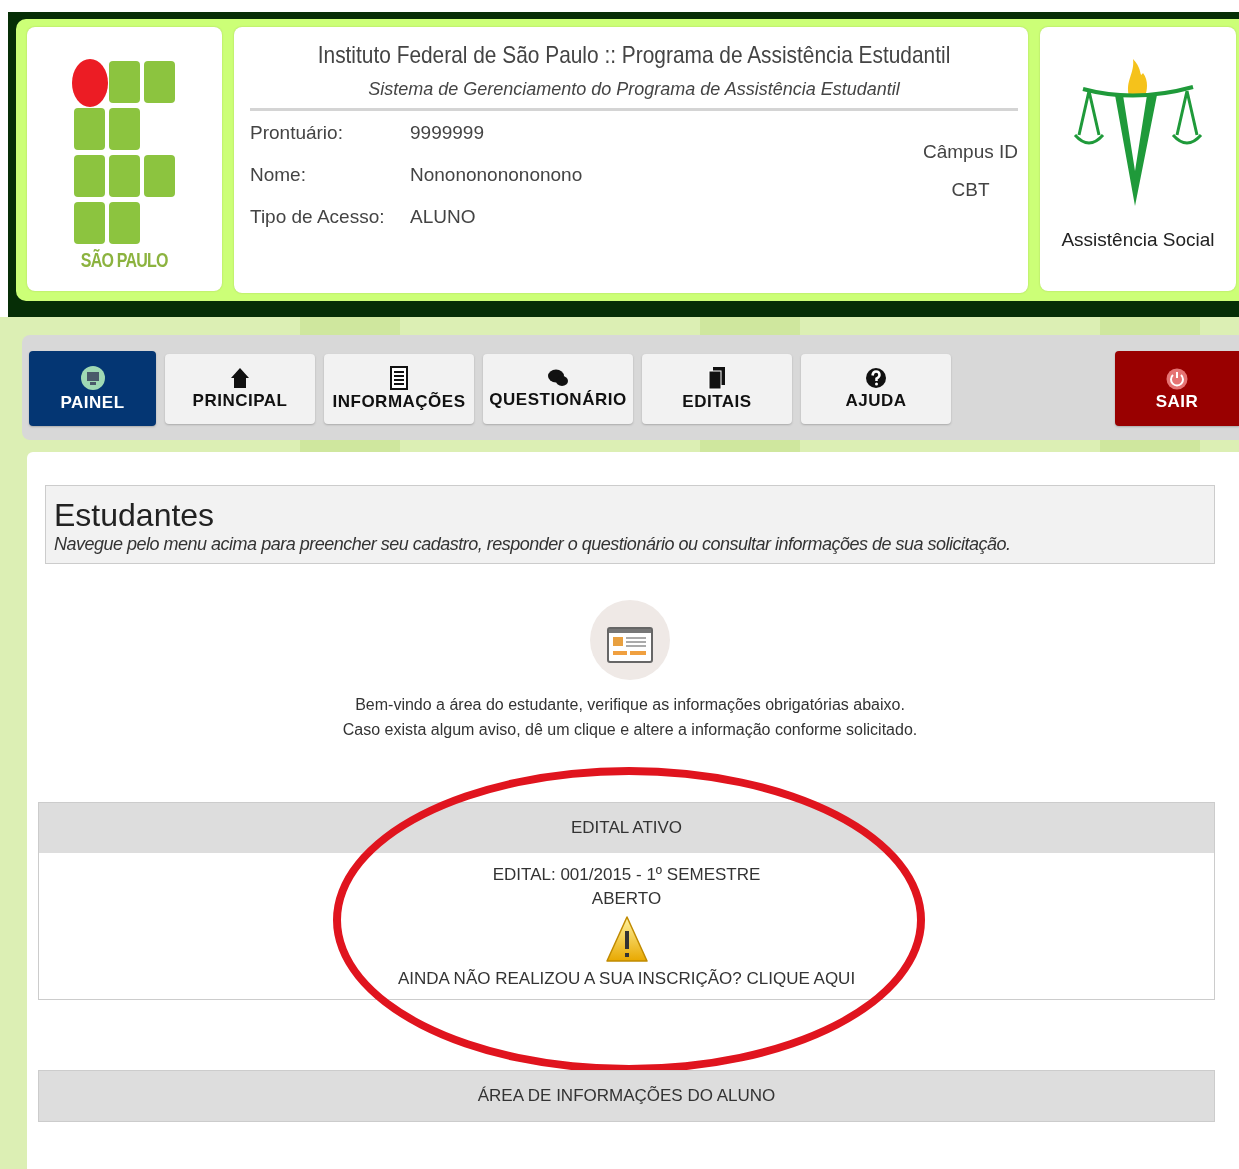  Describe the element at coordinates (626, 875) in the screenshot. I see `edital-name: EDITAL: 001/2015 - 1º SEMESTRE` at that location.